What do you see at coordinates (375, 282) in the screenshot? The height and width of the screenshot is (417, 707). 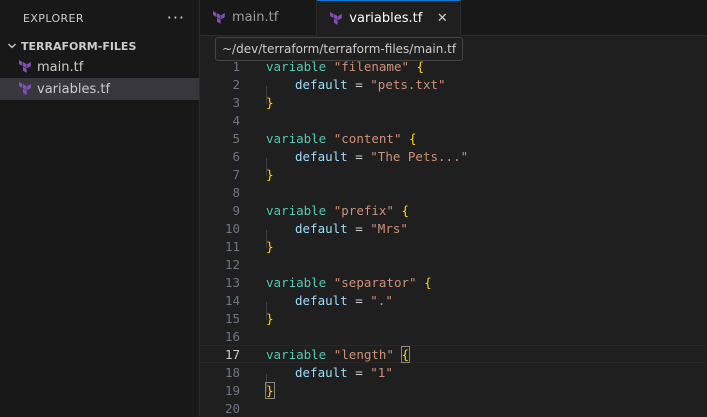 I see `variable-name: "separator"` at bounding box center [375, 282].